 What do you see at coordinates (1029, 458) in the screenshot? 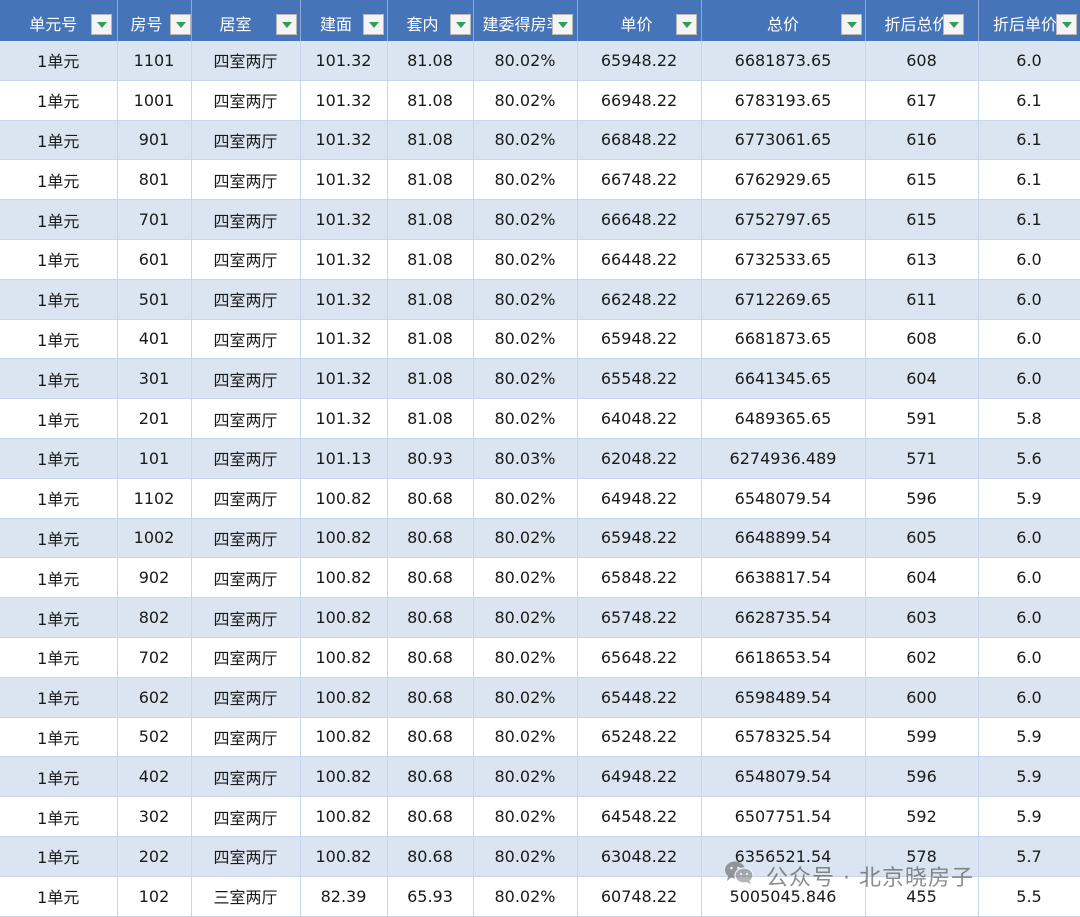
I see `cell-discount-unit: 5.6` at bounding box center [1029, 458].